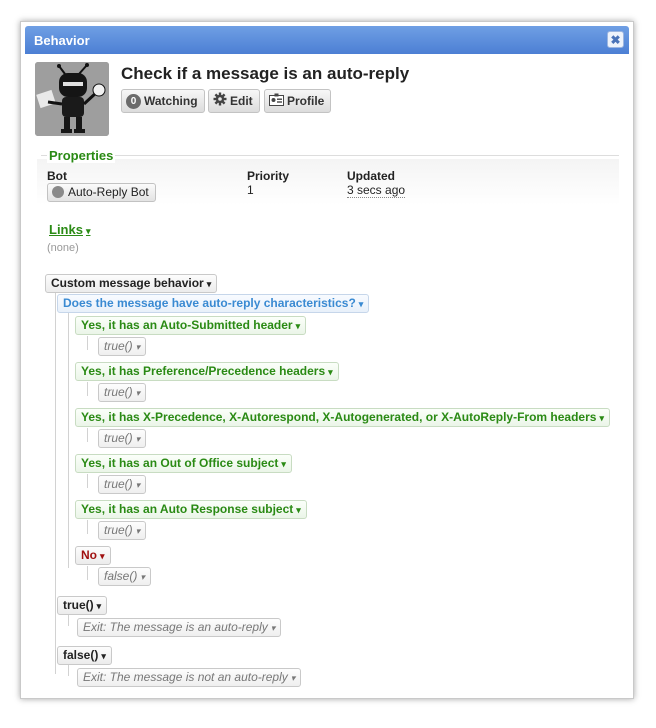  I want to click on links-label: Links, so click(66, 229).